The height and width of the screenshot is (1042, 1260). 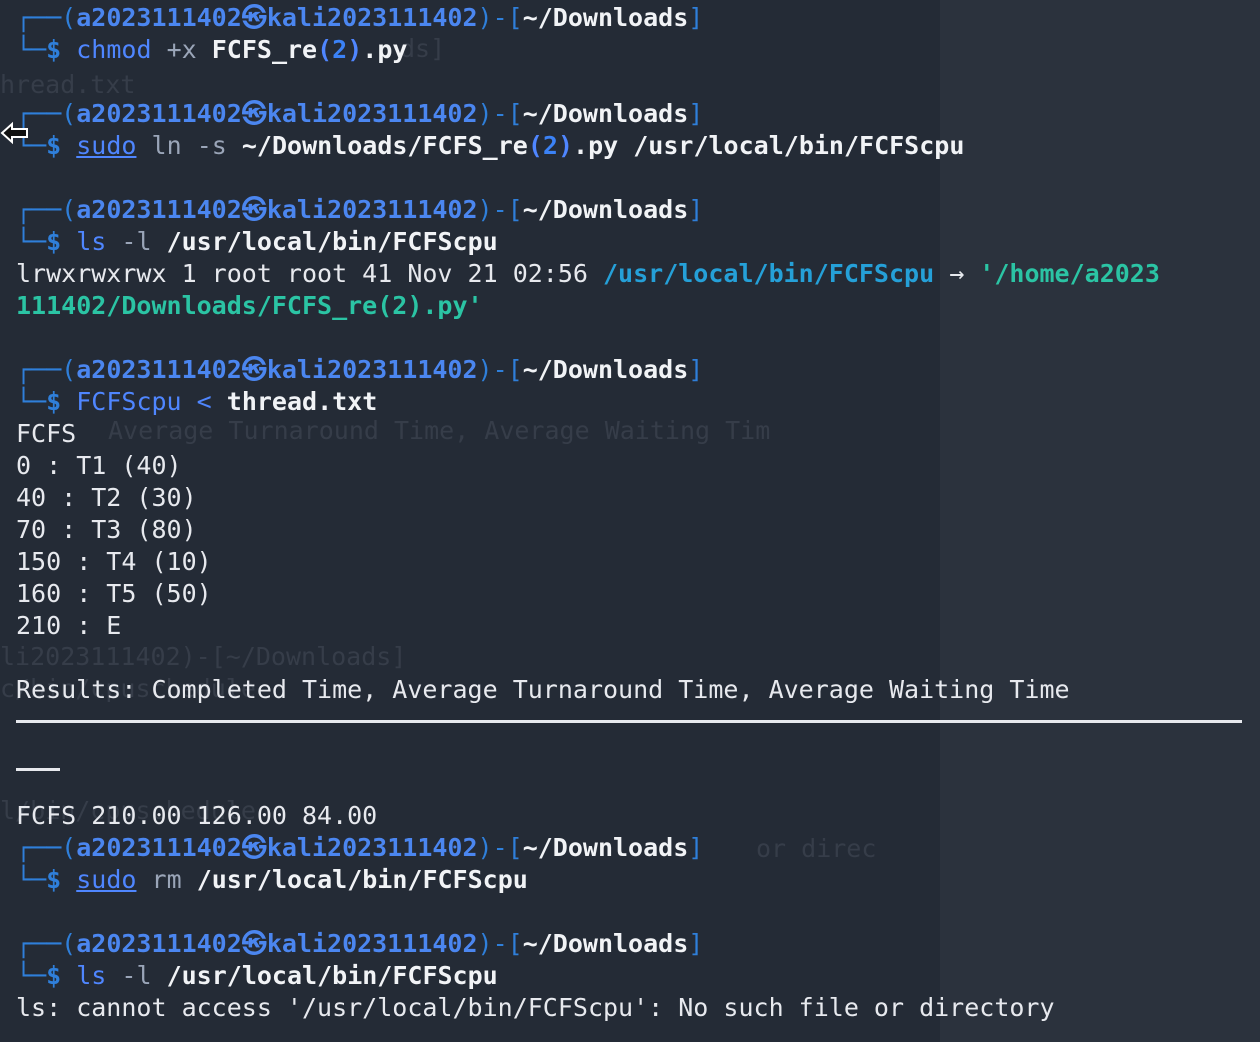 What do you see at coordinates (69, 625) in the screenshot?
I see `fcfs-row-text: 210 : E` at bounding box center [69, 625].